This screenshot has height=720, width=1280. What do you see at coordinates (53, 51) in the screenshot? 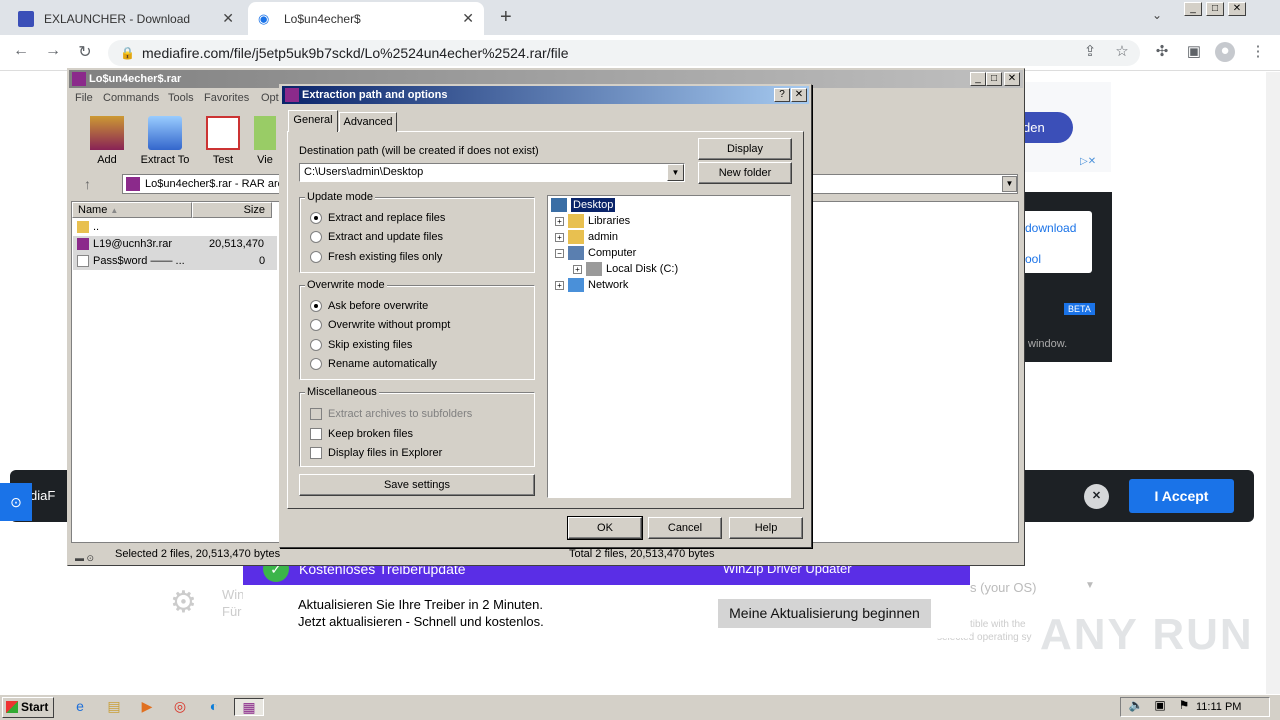
I see `forward-icon: →` at bounding box center [53, 51].